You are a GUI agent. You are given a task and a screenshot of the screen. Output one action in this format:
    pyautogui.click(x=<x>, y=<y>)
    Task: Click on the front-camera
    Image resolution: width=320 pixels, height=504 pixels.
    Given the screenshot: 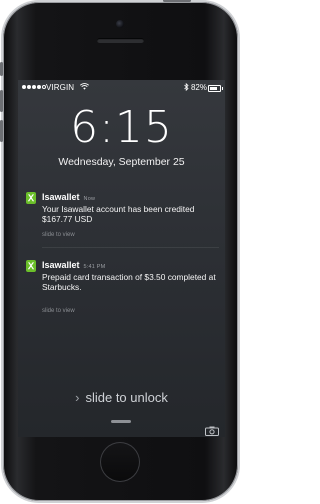 What is the action you would take?
    pyautogui.click(x=120, y=24)
    